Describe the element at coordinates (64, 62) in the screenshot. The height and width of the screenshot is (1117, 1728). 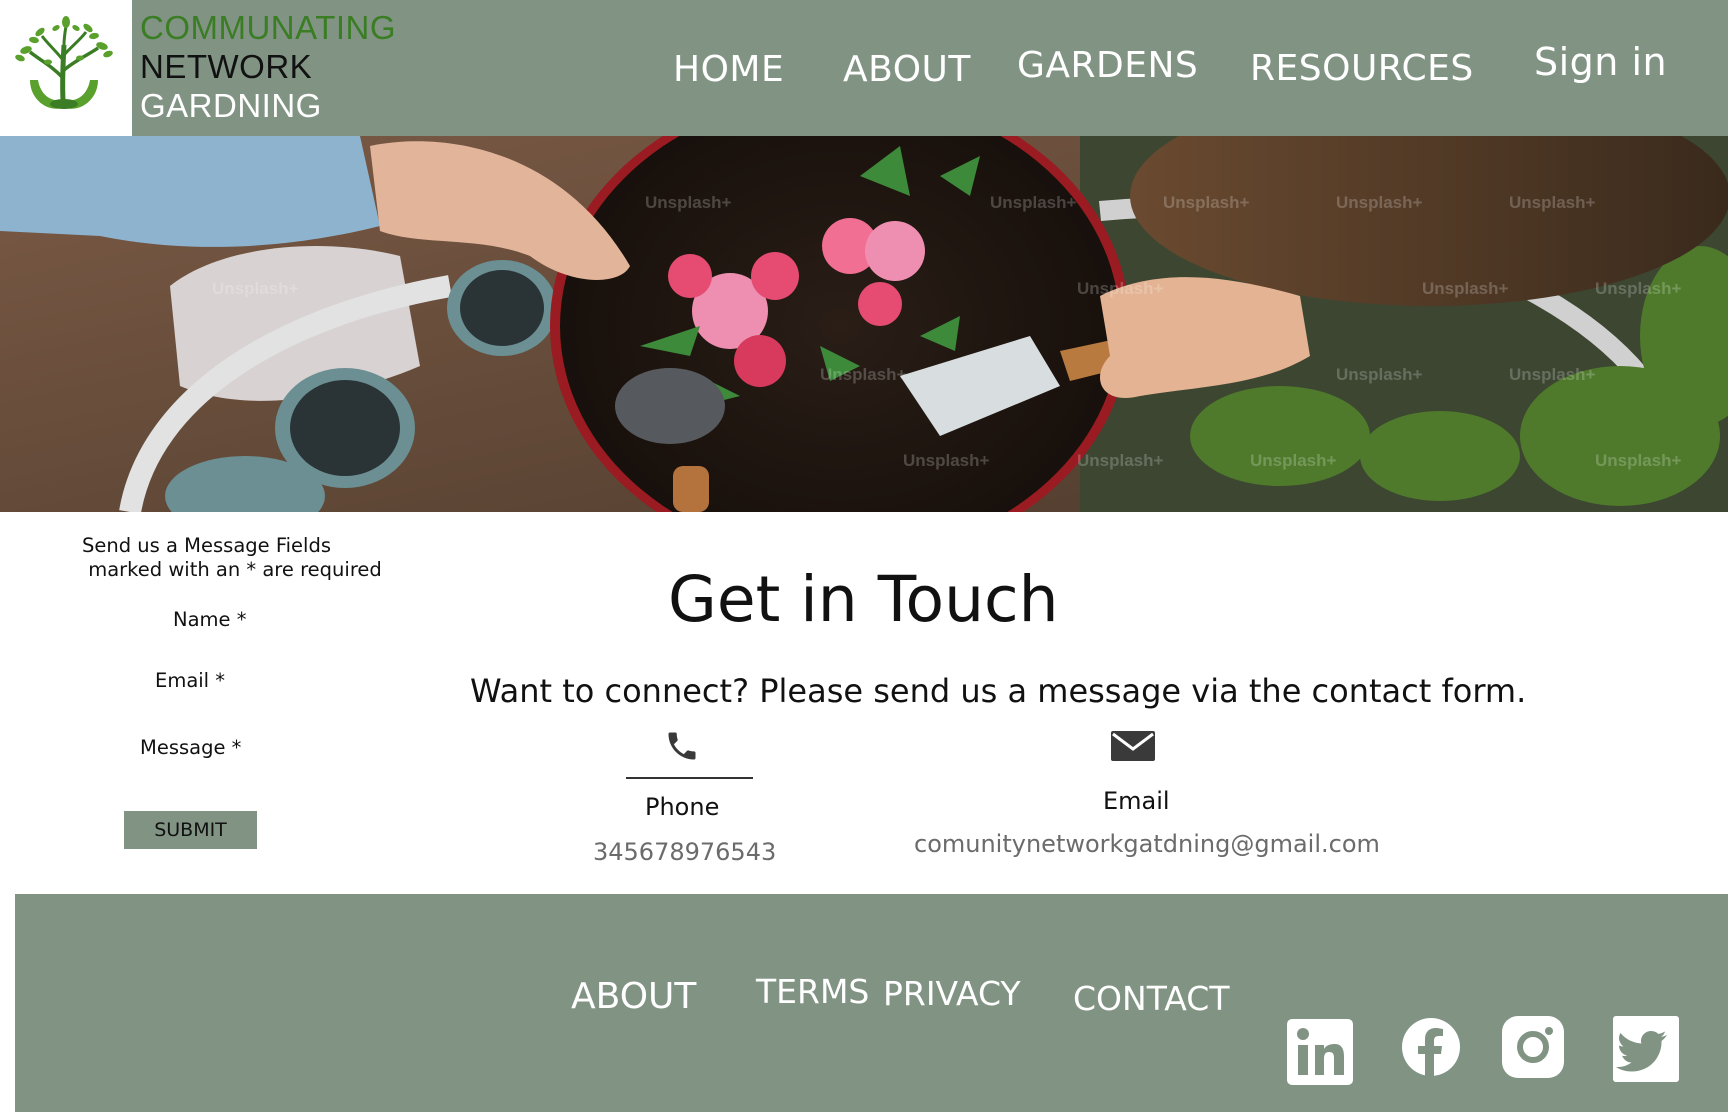
I see `tree-hands-logo-icon` at that location.